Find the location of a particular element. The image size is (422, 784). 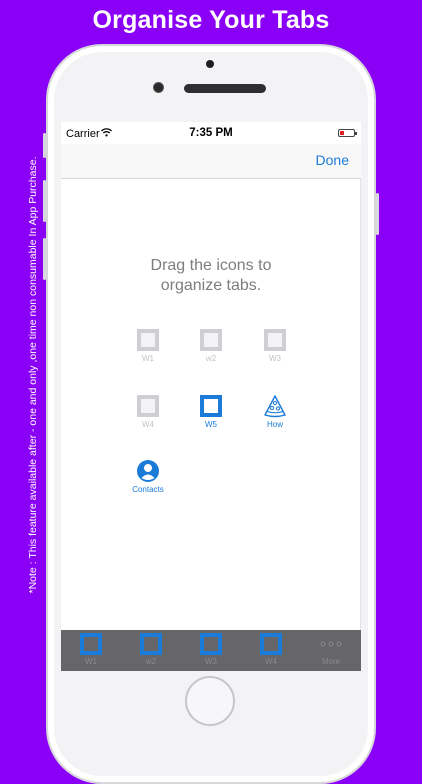

tab-bar-label: W4 is located at coordinates (271, 661).